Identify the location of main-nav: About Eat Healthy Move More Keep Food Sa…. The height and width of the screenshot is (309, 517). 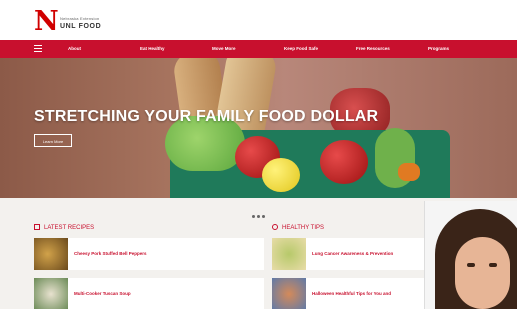
(258, 49).